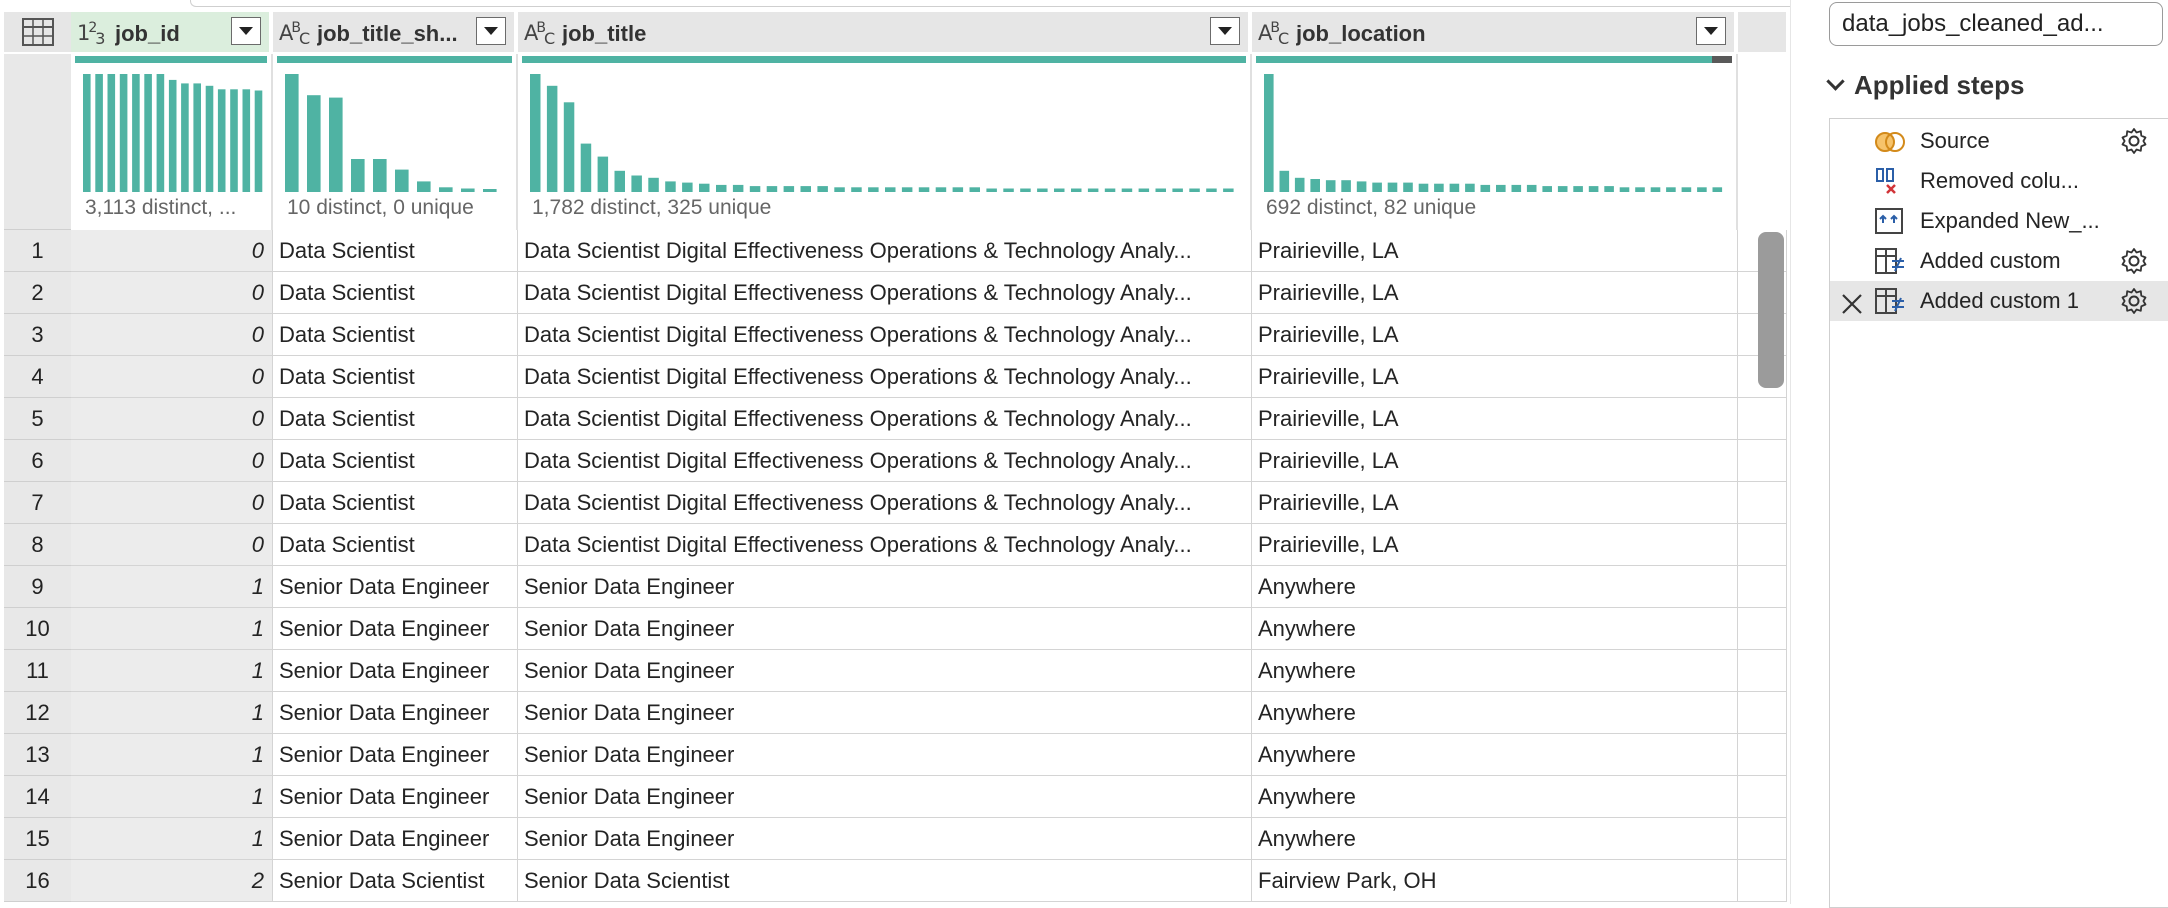  Describe the element at coordinates (37, 881) in the screenshot. I see `row-number: 16` at that location.